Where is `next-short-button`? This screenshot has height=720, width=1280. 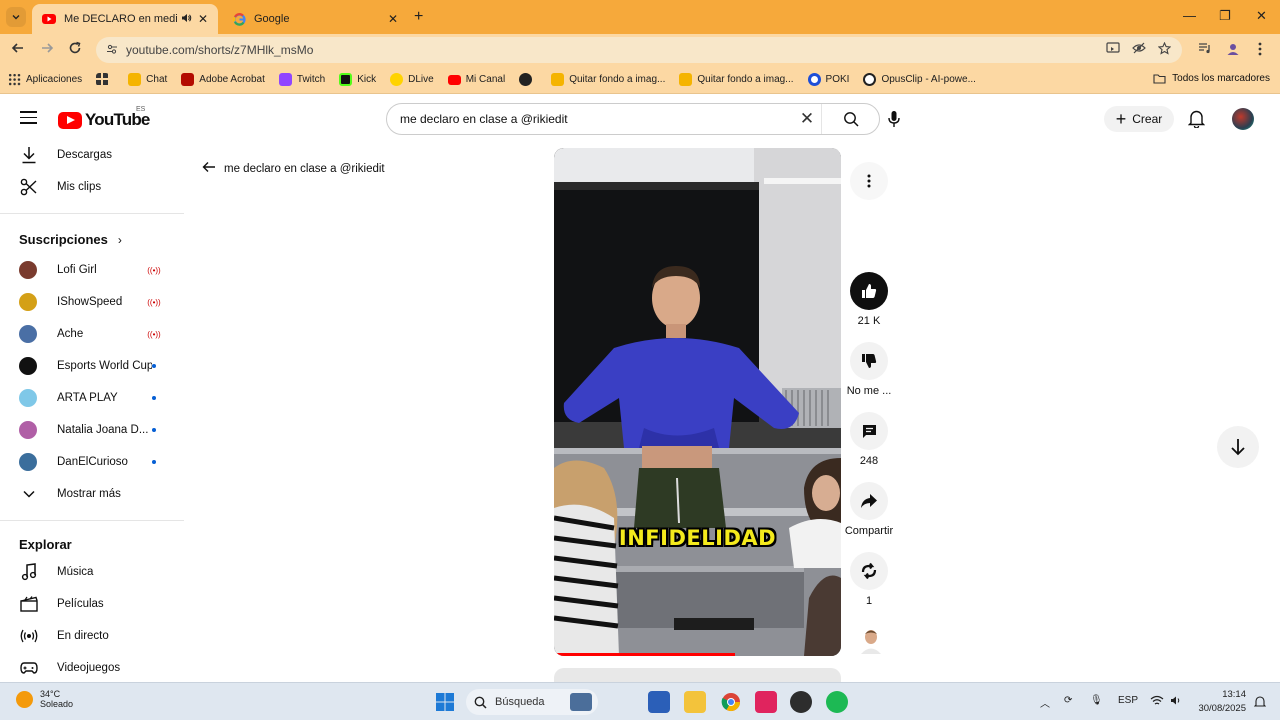 next-short-button is located at coordinates (1238, 447).